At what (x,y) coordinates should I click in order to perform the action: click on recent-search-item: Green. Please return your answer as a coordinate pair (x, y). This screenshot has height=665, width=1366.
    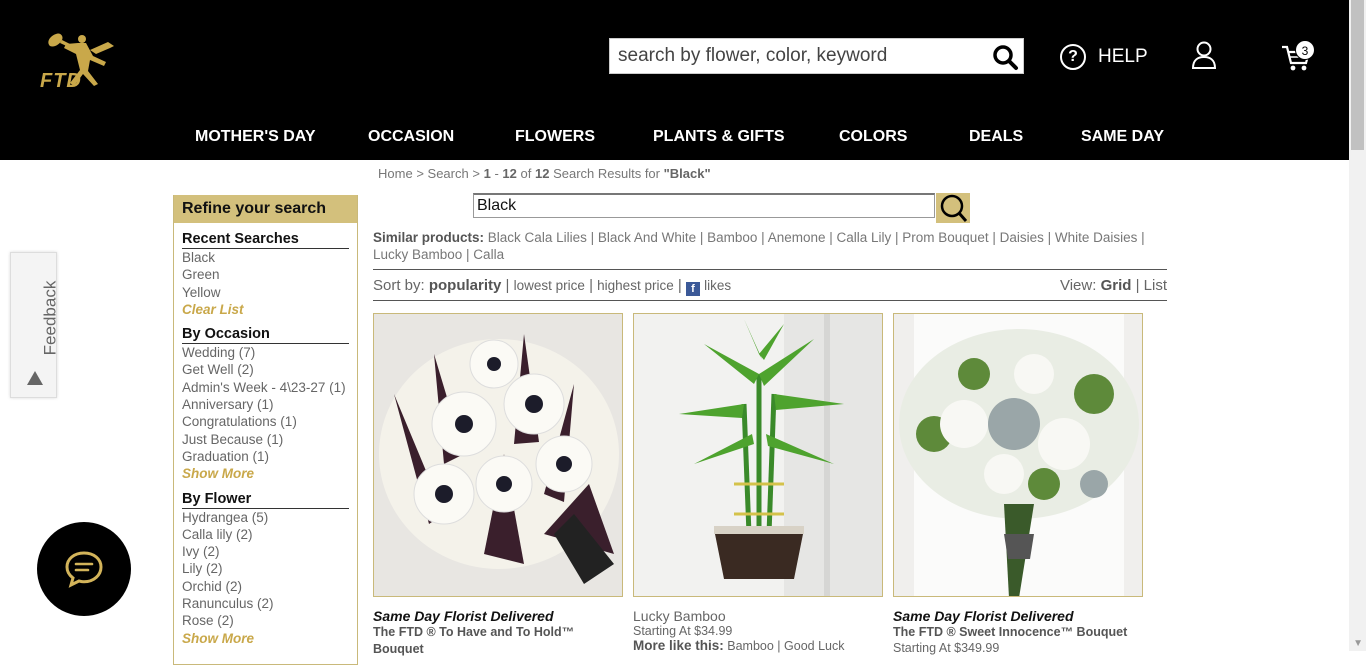
    Looking at the image, I should click on (265, 274).